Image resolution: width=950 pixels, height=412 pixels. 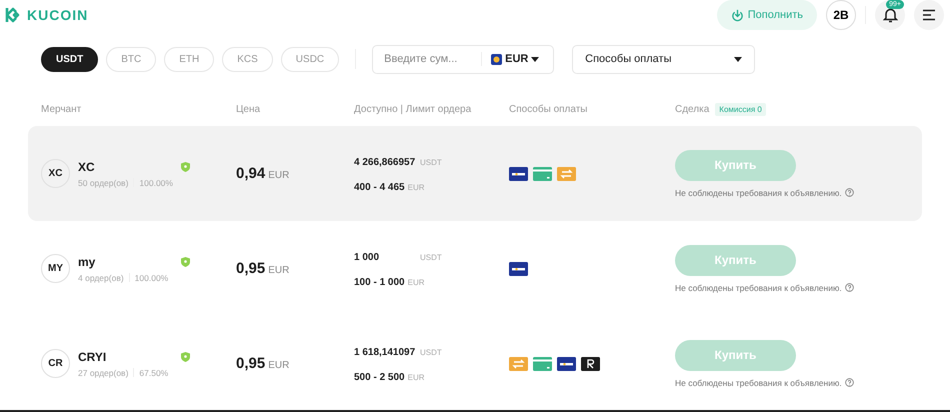 What do you see at coordinates (86, 167) in the screenshot?
I see `merchant-name: XC` at bounding box center [86, 167].